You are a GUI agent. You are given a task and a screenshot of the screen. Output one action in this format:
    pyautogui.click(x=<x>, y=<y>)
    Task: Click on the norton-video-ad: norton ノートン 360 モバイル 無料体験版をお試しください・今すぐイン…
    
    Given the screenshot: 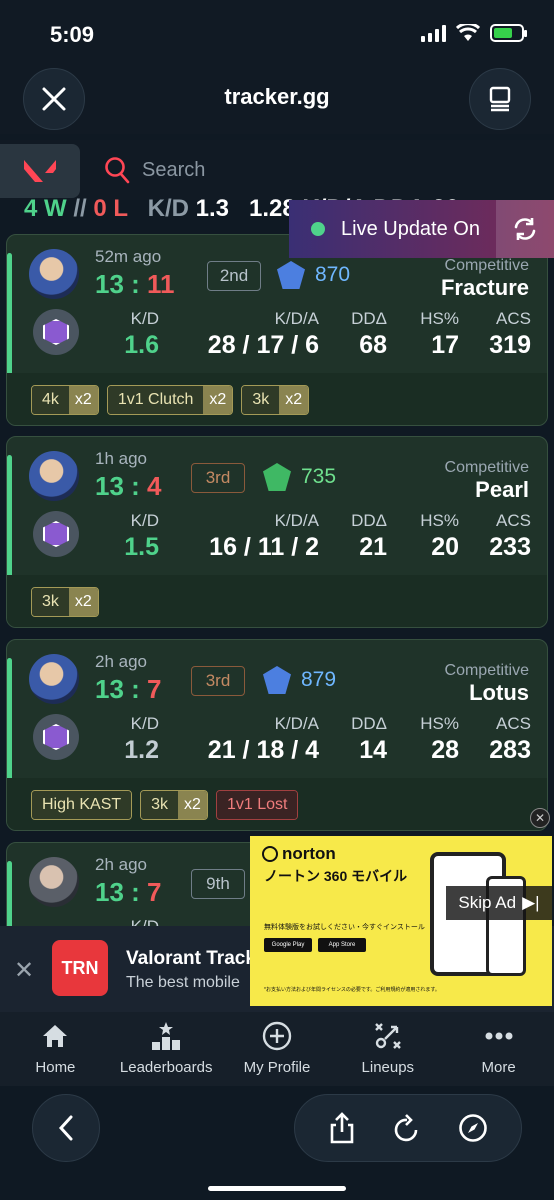 What is the action you would take?
    pyautogui.click(x=401, y=921)
    